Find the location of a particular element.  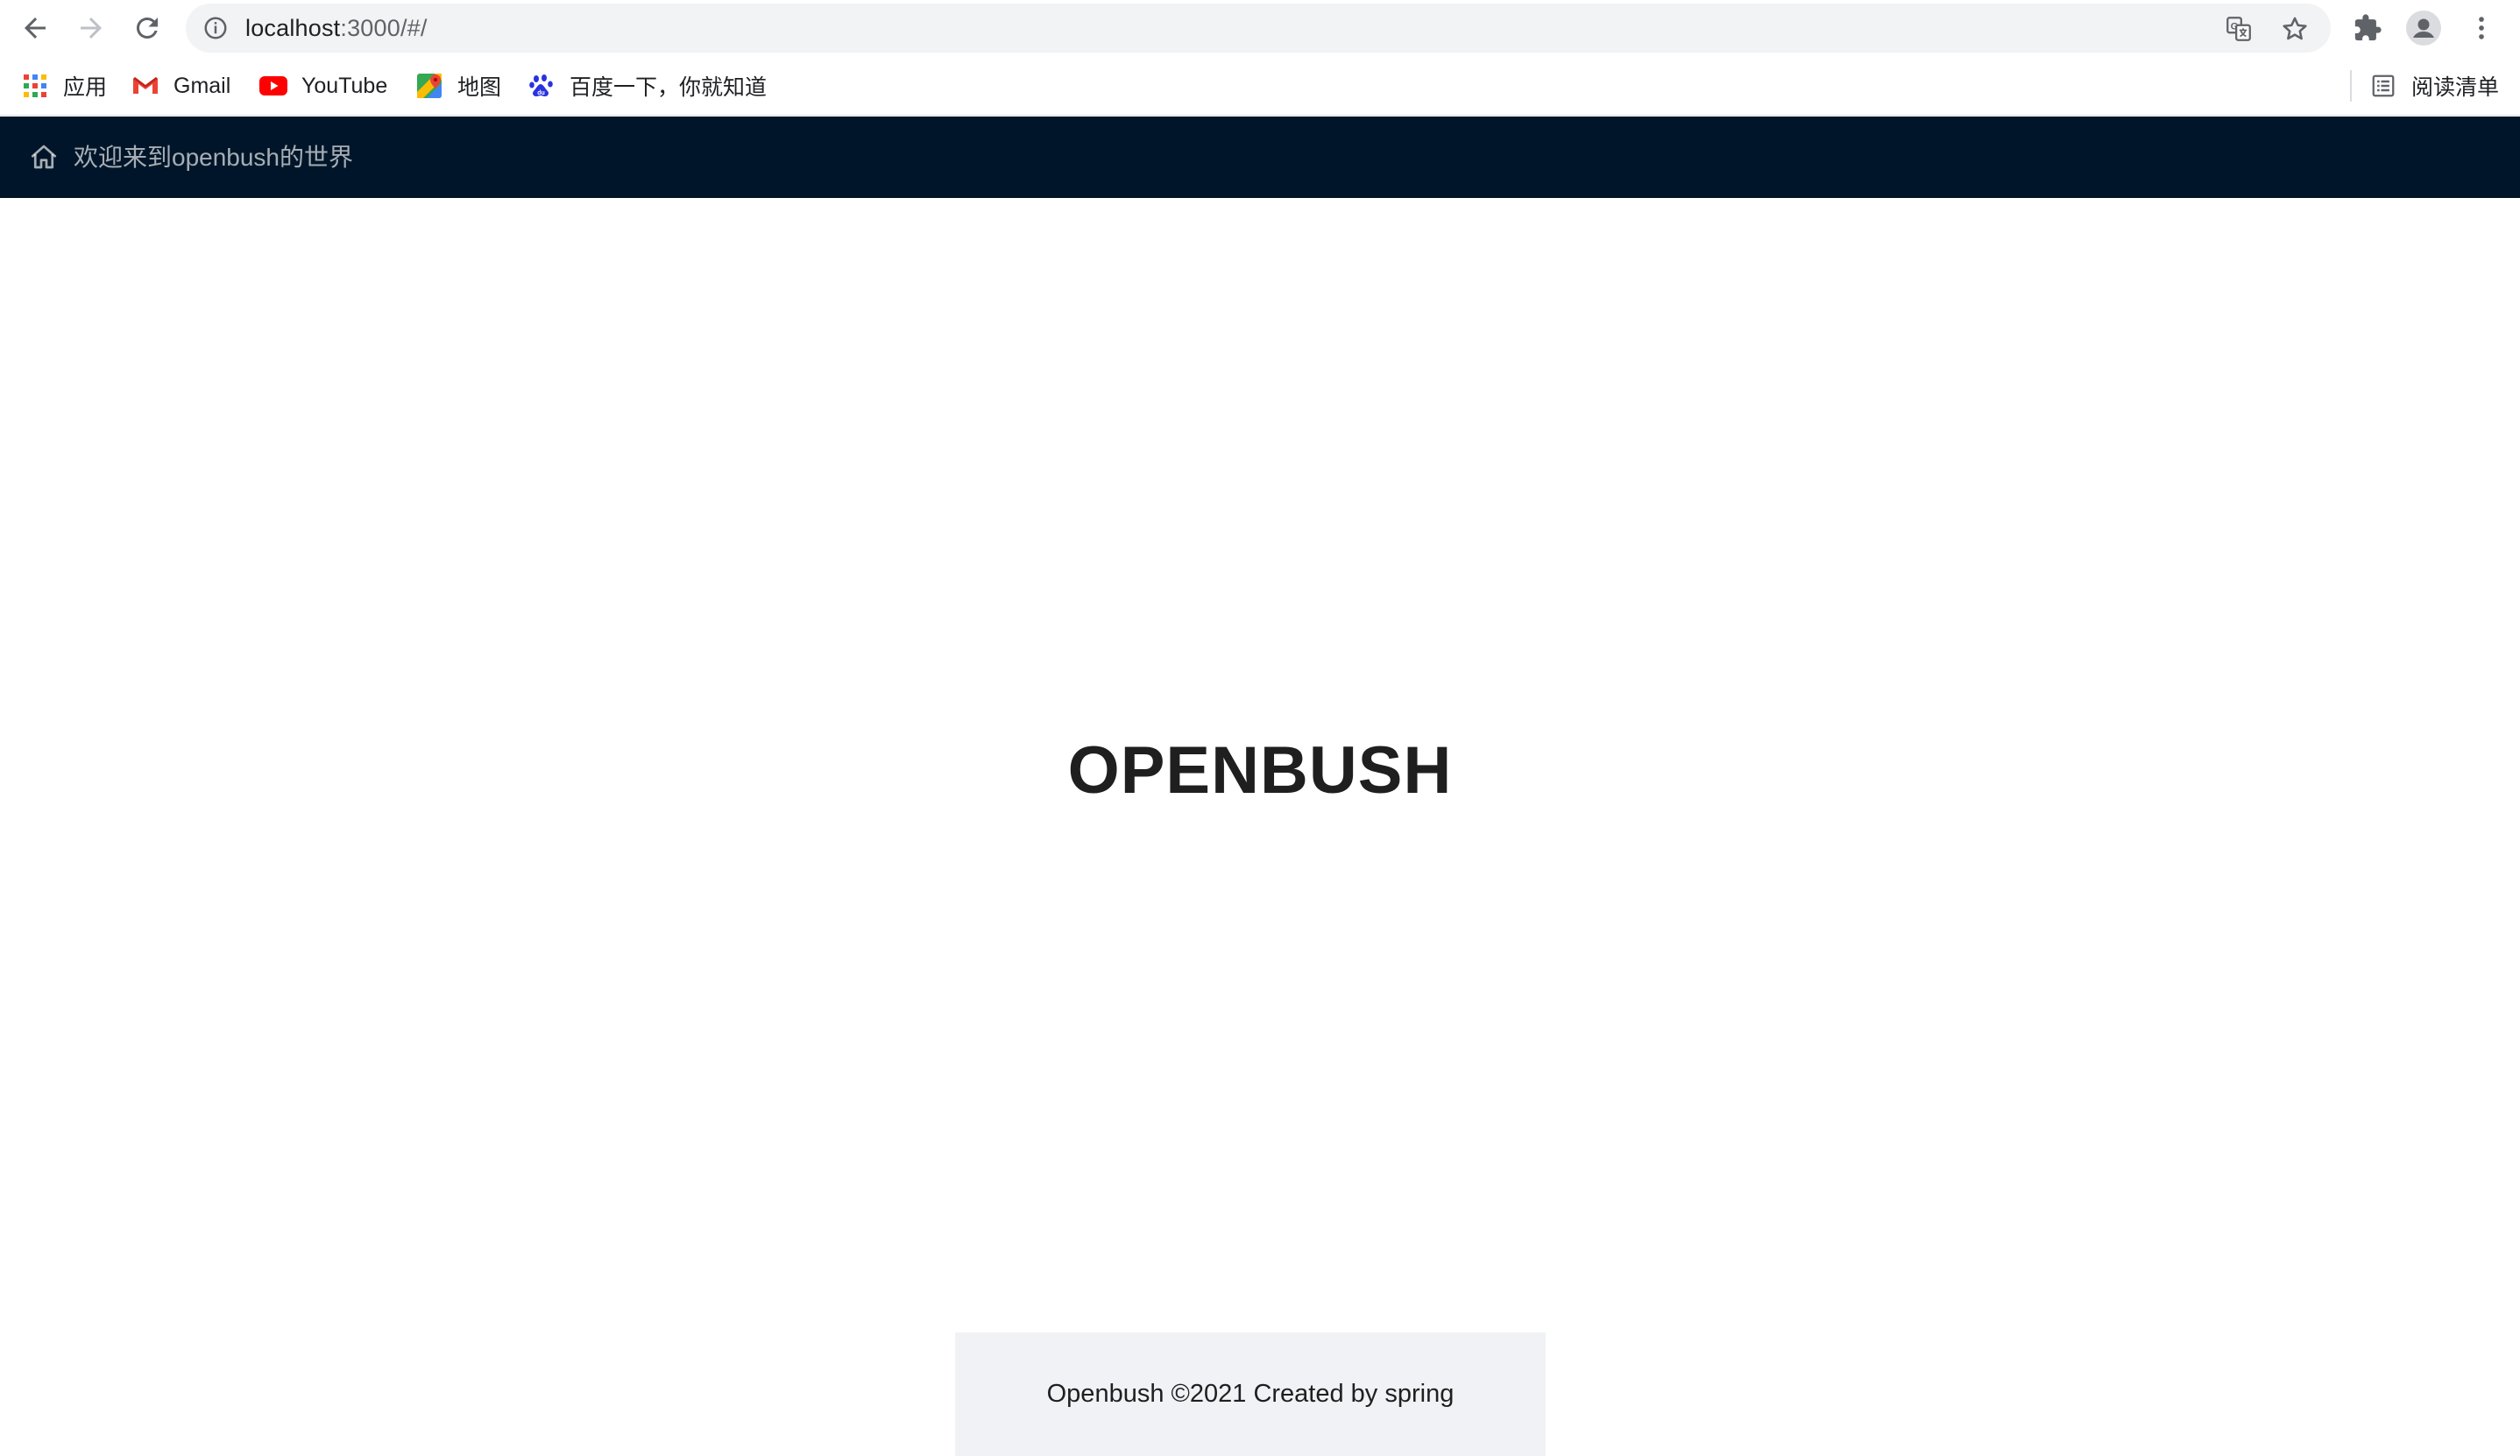

arrow-left-icon is located at coordinates (35, 28).